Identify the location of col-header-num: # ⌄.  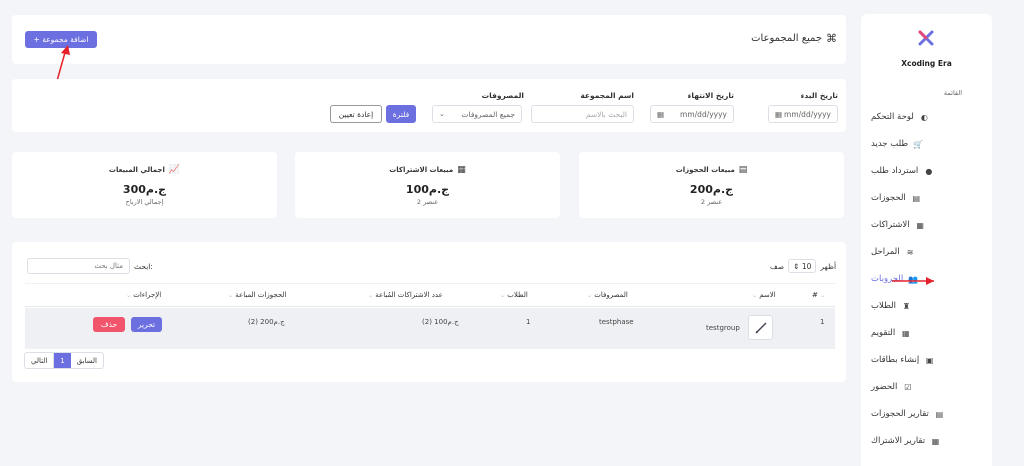
(818, 295).